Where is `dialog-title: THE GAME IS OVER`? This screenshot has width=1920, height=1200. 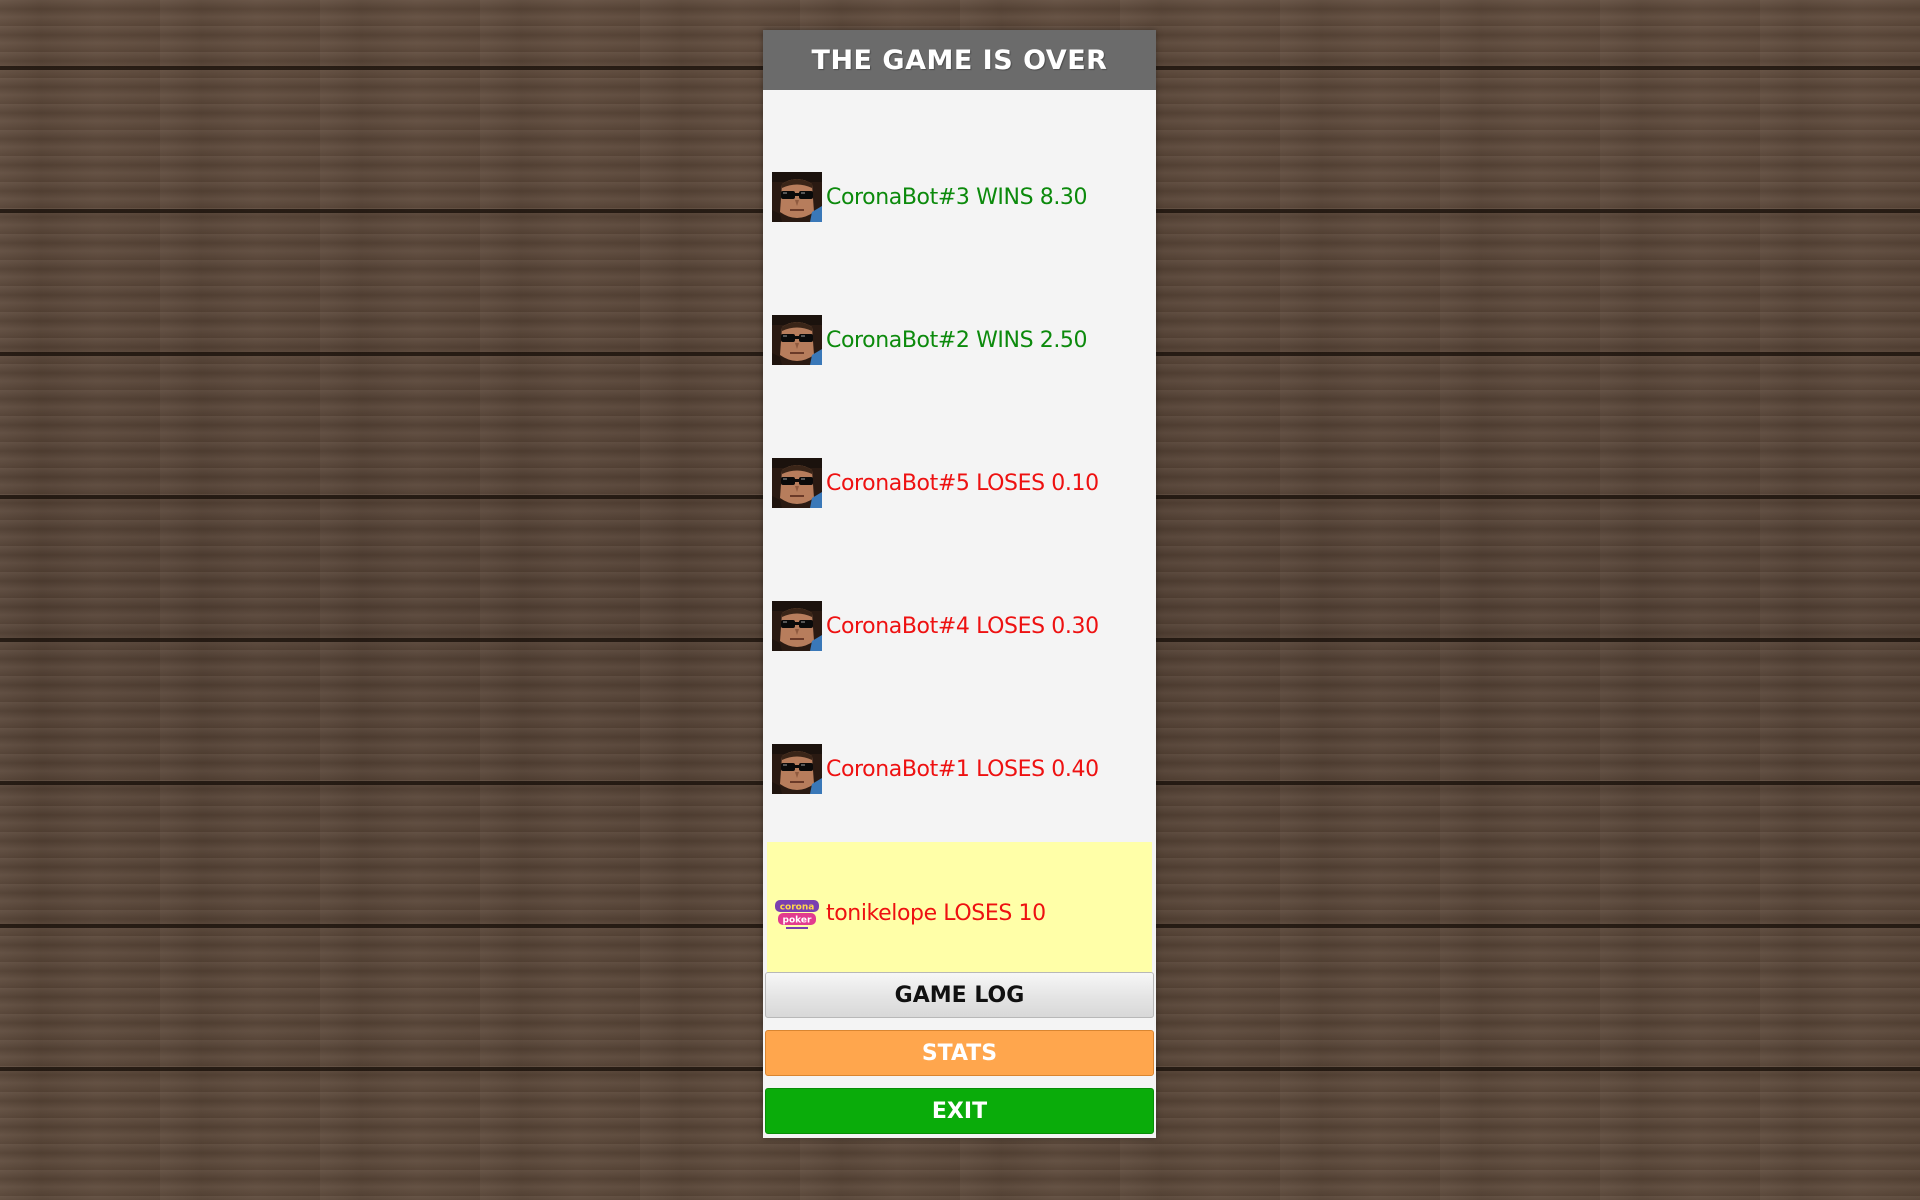
dialog-title: THE GAME IS OVER is located at coordinates (959, 60).